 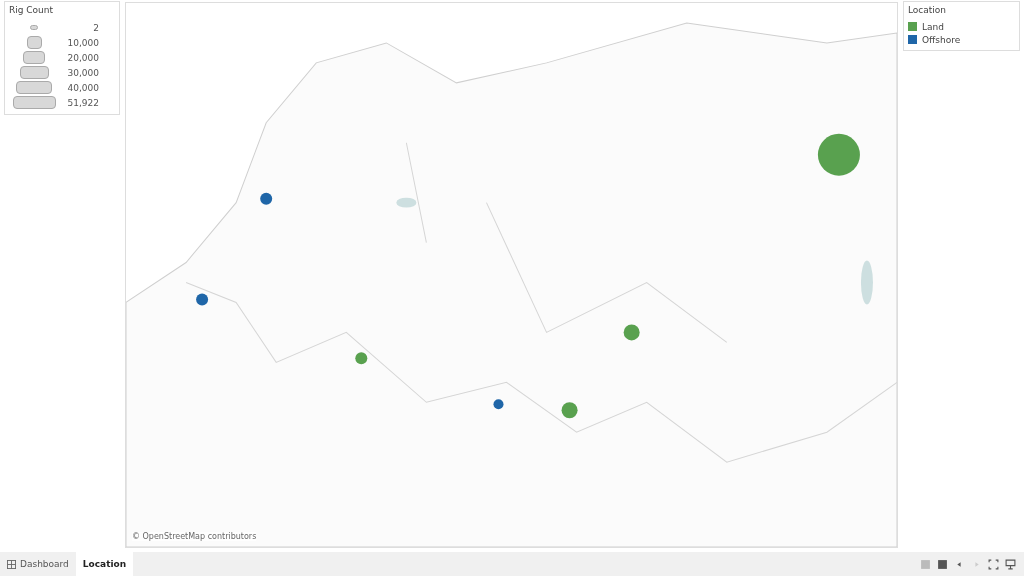 What do you see at coordinates (83, 102) in the screenshot?
I see `legend-value: 51,922` at bounding box center [83, 102].